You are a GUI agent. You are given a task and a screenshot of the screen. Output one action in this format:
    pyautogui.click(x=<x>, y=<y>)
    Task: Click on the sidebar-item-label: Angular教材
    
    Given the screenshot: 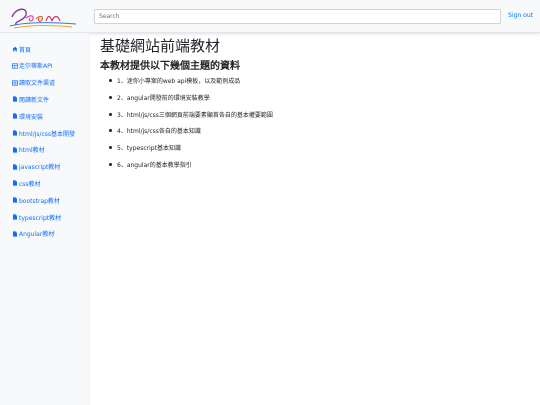 What is the action you would take?
    pyautogui.click(x=37, y=235)
    